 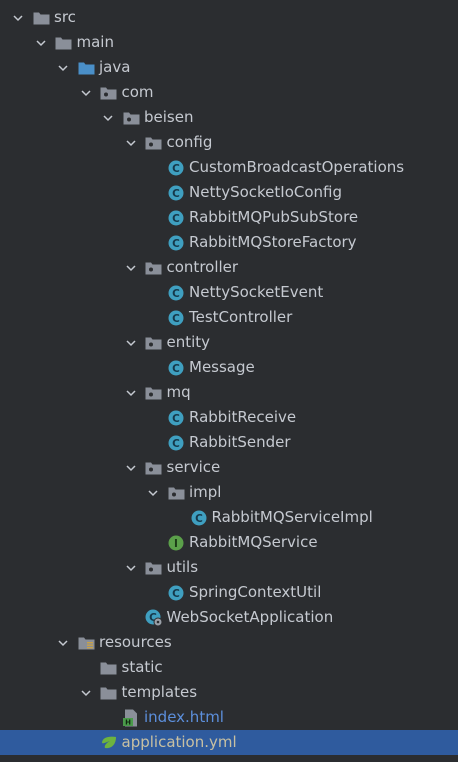 What do you see at coordinates (205, 492) in the screenshot?
I see `tree-node-label: impl` at bounding box center [205, 492].